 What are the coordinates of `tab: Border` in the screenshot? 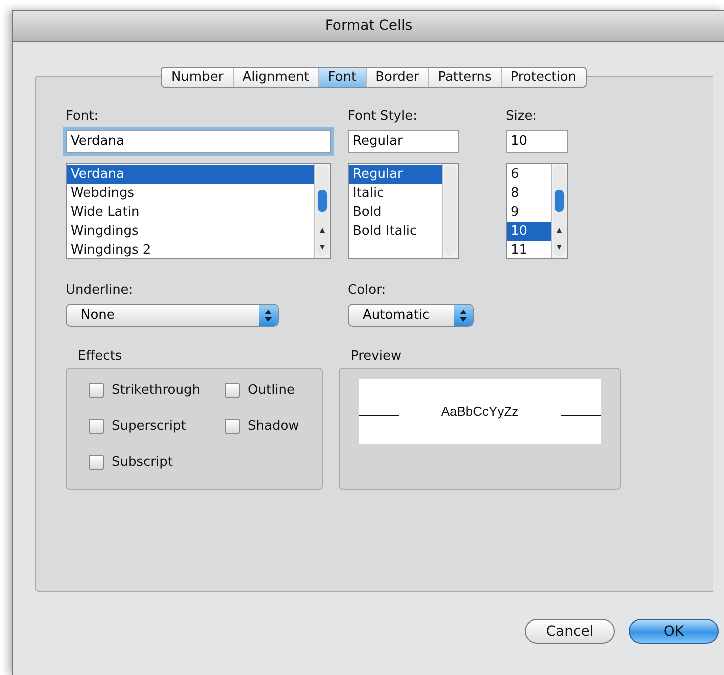 It's located at (398, 77).